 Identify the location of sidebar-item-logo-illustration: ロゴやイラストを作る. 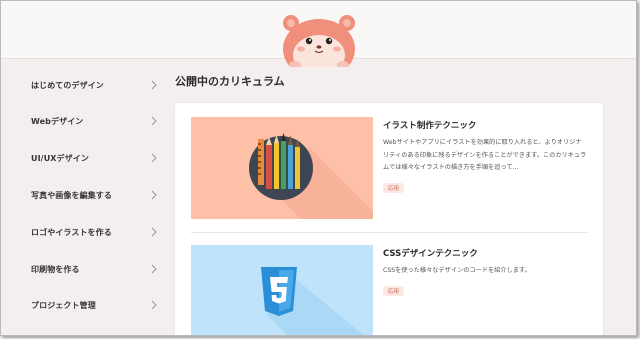
(95, 232).